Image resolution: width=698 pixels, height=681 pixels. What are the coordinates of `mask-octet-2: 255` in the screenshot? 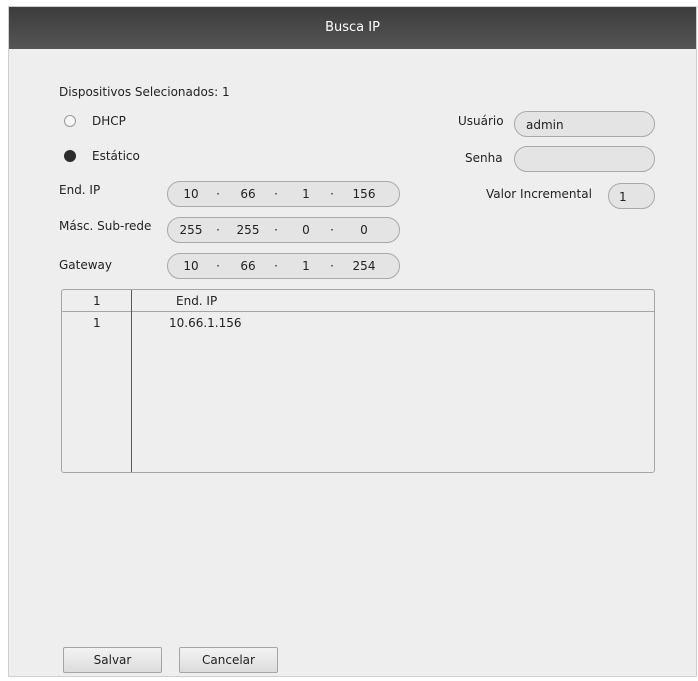 It's located at (248, 230).